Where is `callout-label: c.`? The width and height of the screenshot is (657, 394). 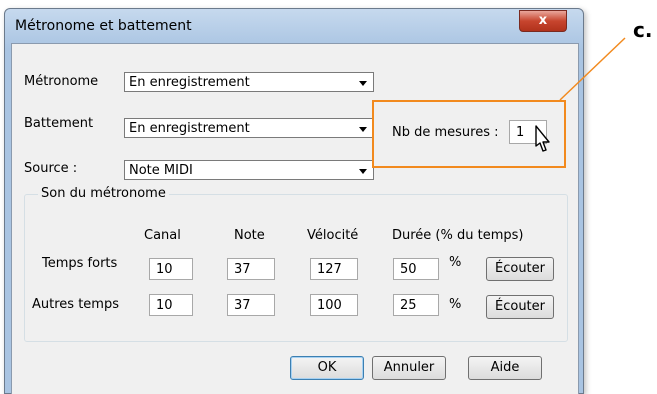
callout-label: c. is located at coordinates (643, 30).